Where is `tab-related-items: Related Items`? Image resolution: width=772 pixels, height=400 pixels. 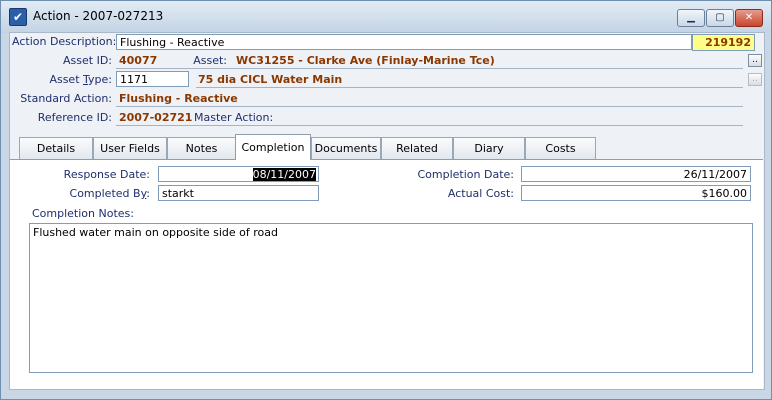
tab-related-items: Related Items is located at coordinates (417, 157).